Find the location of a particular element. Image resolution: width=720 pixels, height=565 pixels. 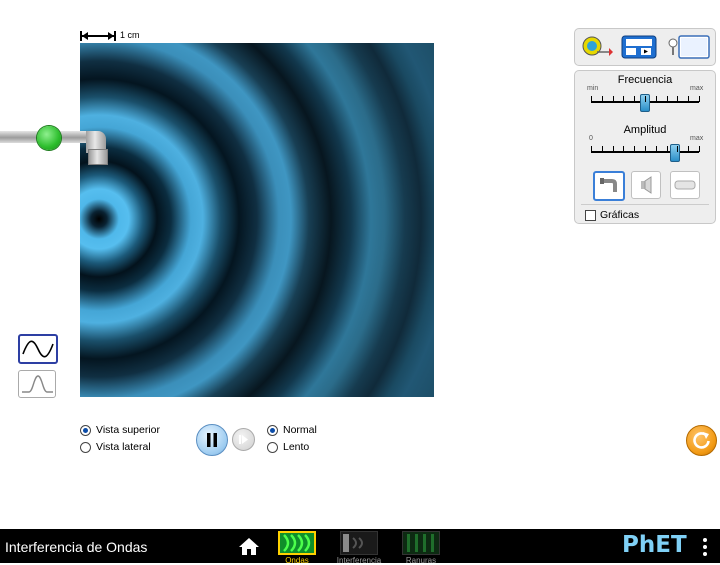

stopwatch-icon is located at coordinates (639, 47).